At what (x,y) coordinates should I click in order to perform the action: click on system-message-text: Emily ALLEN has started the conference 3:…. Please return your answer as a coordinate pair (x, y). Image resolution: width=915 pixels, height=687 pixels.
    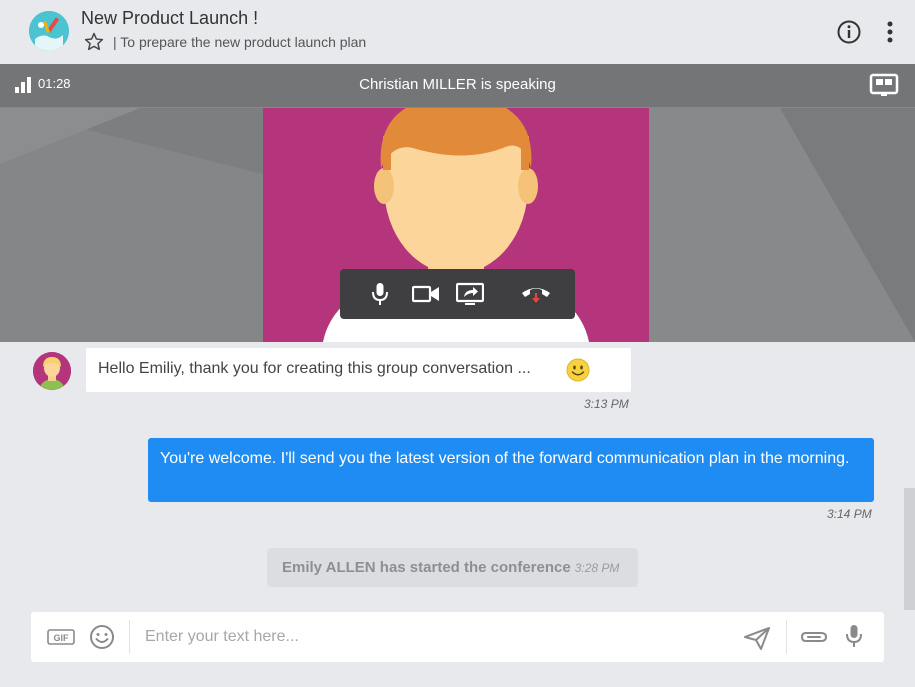
    Looking at the image, I should click on (450, 567).